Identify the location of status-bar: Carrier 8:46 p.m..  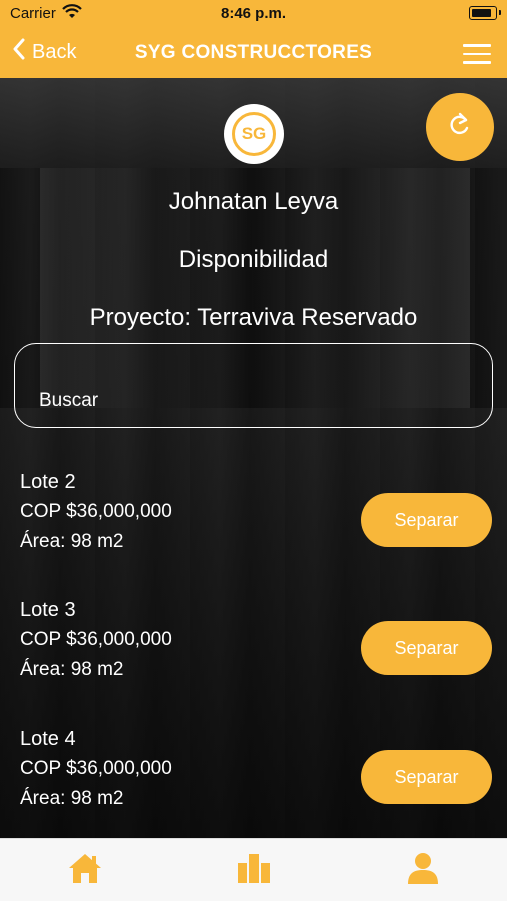
(253, 13).